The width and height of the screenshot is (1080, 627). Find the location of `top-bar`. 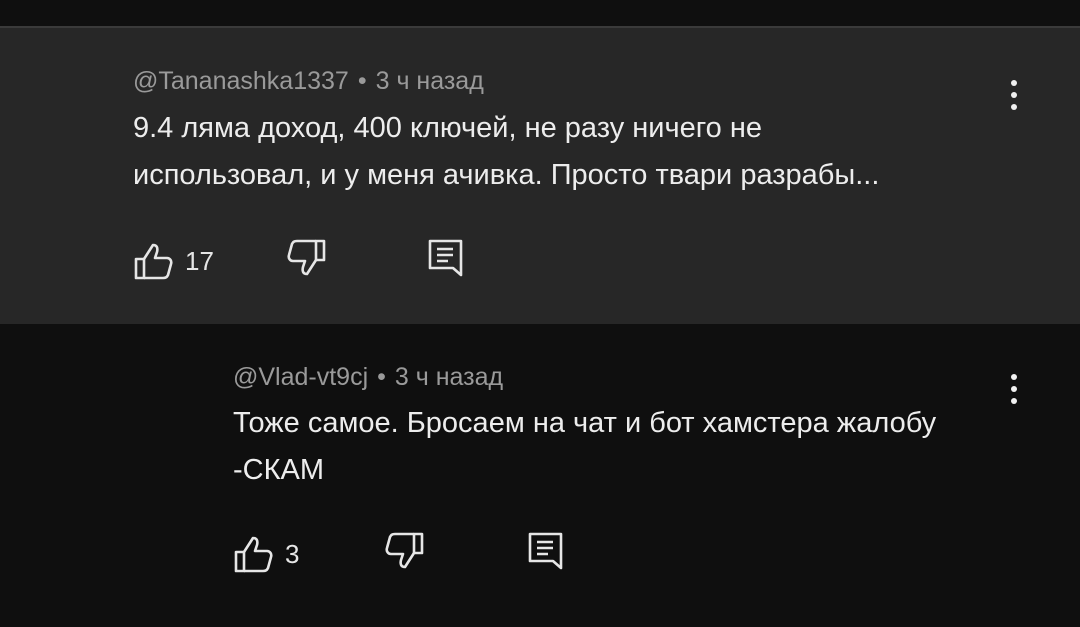

top-bar is located at coordinates (540, 13).